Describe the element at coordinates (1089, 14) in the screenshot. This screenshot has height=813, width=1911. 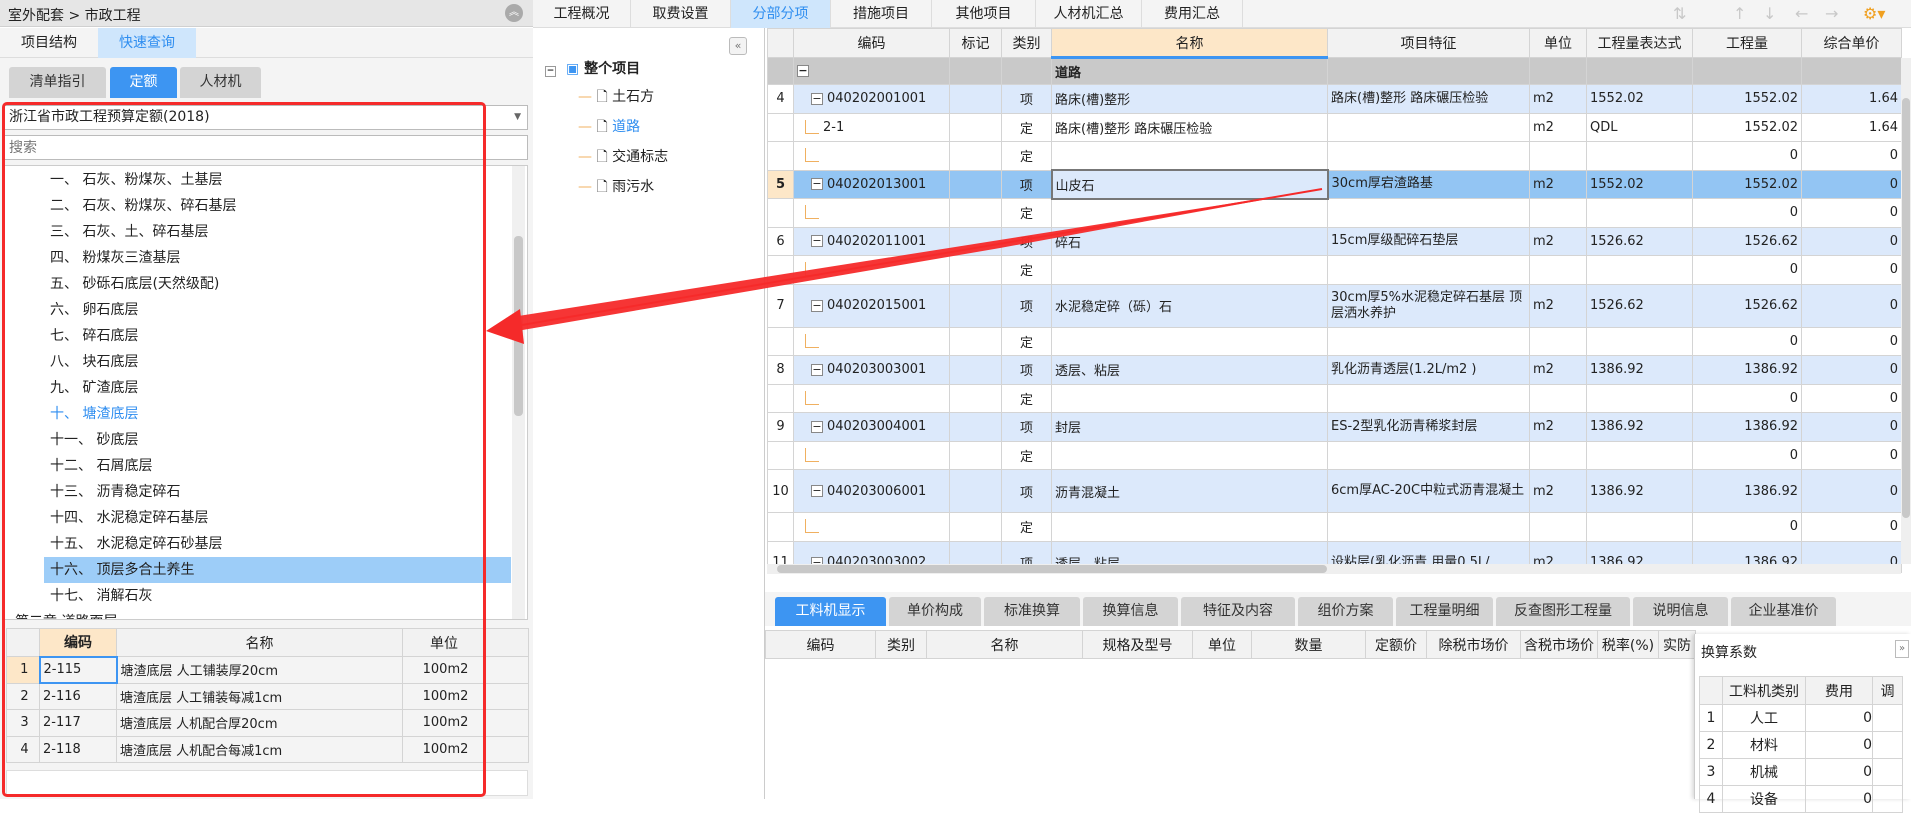
I see `nav-tab: 人材机汇总` at that location.